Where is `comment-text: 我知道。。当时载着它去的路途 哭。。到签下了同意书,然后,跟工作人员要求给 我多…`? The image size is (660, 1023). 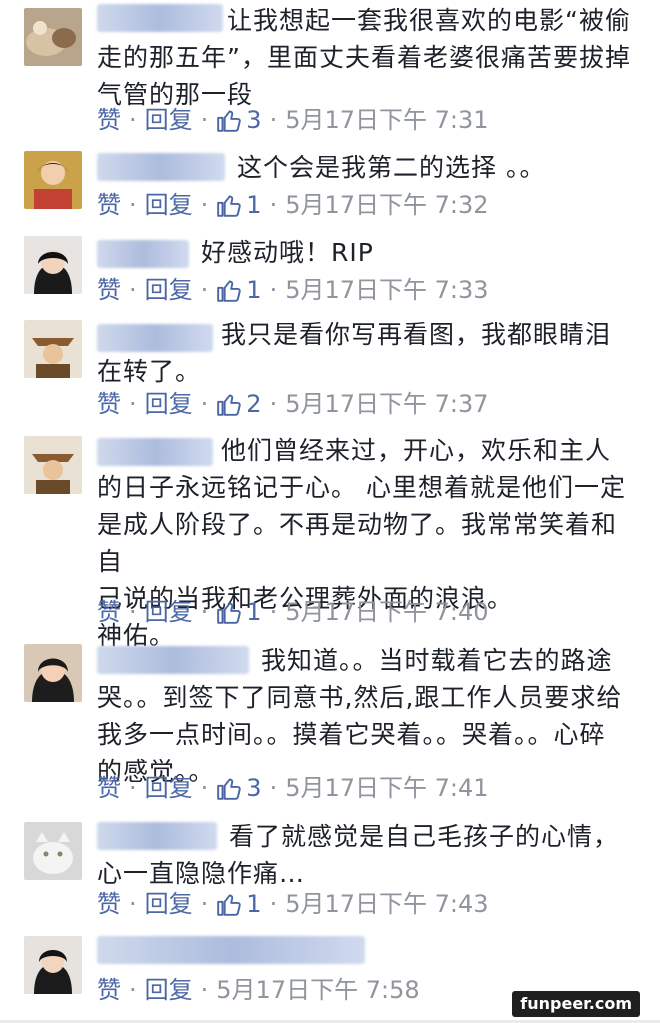
comment-text: 我知道。。当时载着它去的路途 哭。。到签下了同意书,然后,跟工作人员要求给 我多… is located at coordinates (360, 716).